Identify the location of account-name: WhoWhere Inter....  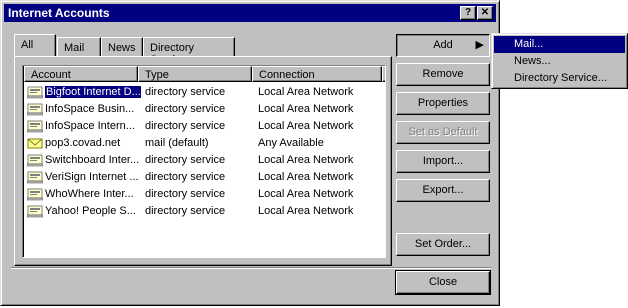
(89, 194).